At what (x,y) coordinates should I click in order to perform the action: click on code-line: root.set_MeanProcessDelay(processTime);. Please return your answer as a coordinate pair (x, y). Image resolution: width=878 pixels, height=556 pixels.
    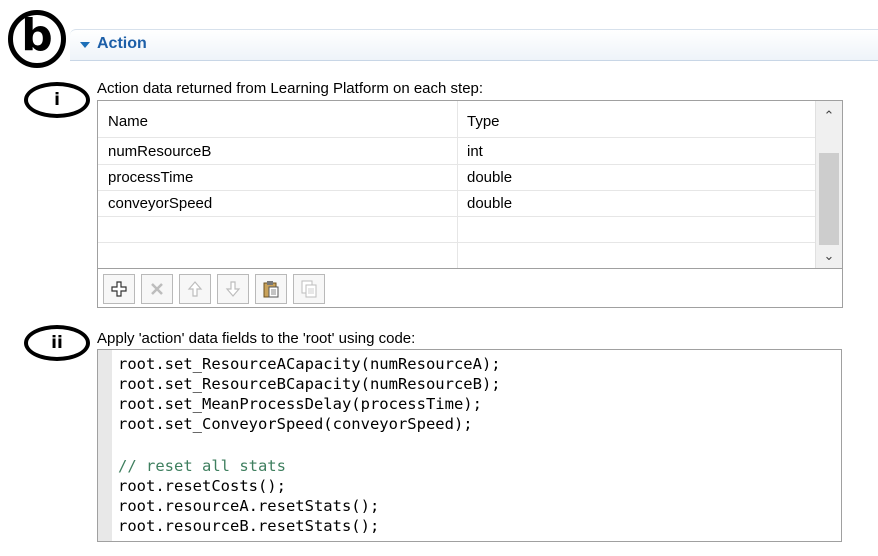
    Looking at the image, I should click on (300, 404).